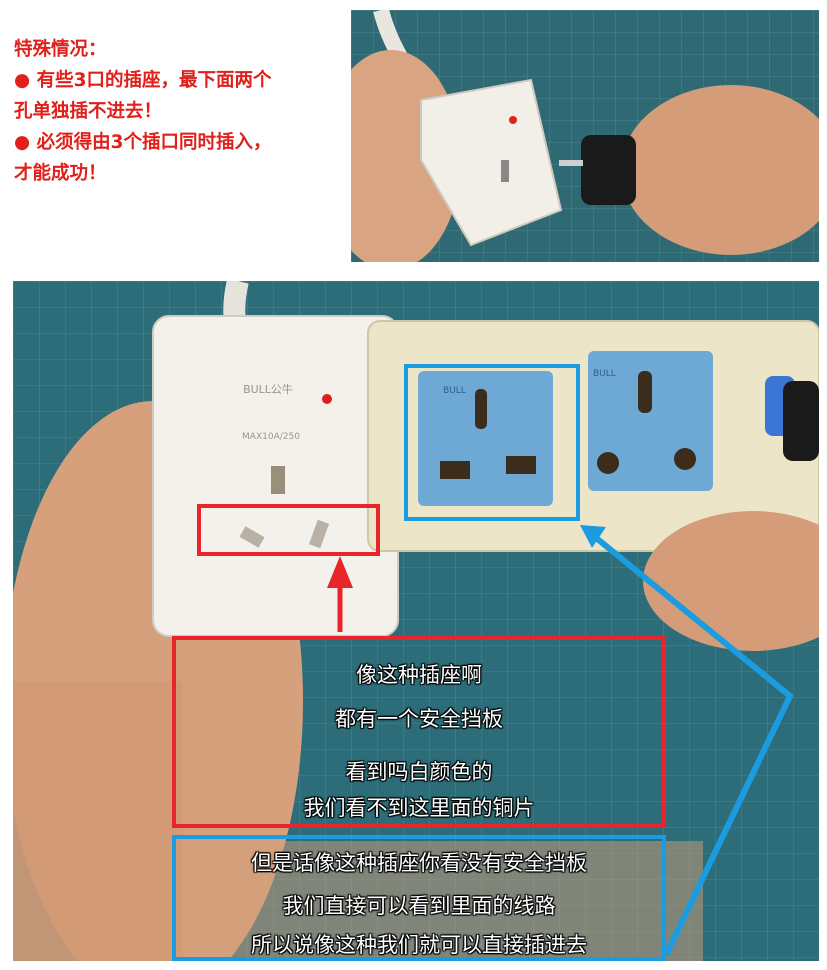 This screenshot has width=827, height=970. I want to click on note-bullet-2-line-2: 才能成功！, so click(60, 173).